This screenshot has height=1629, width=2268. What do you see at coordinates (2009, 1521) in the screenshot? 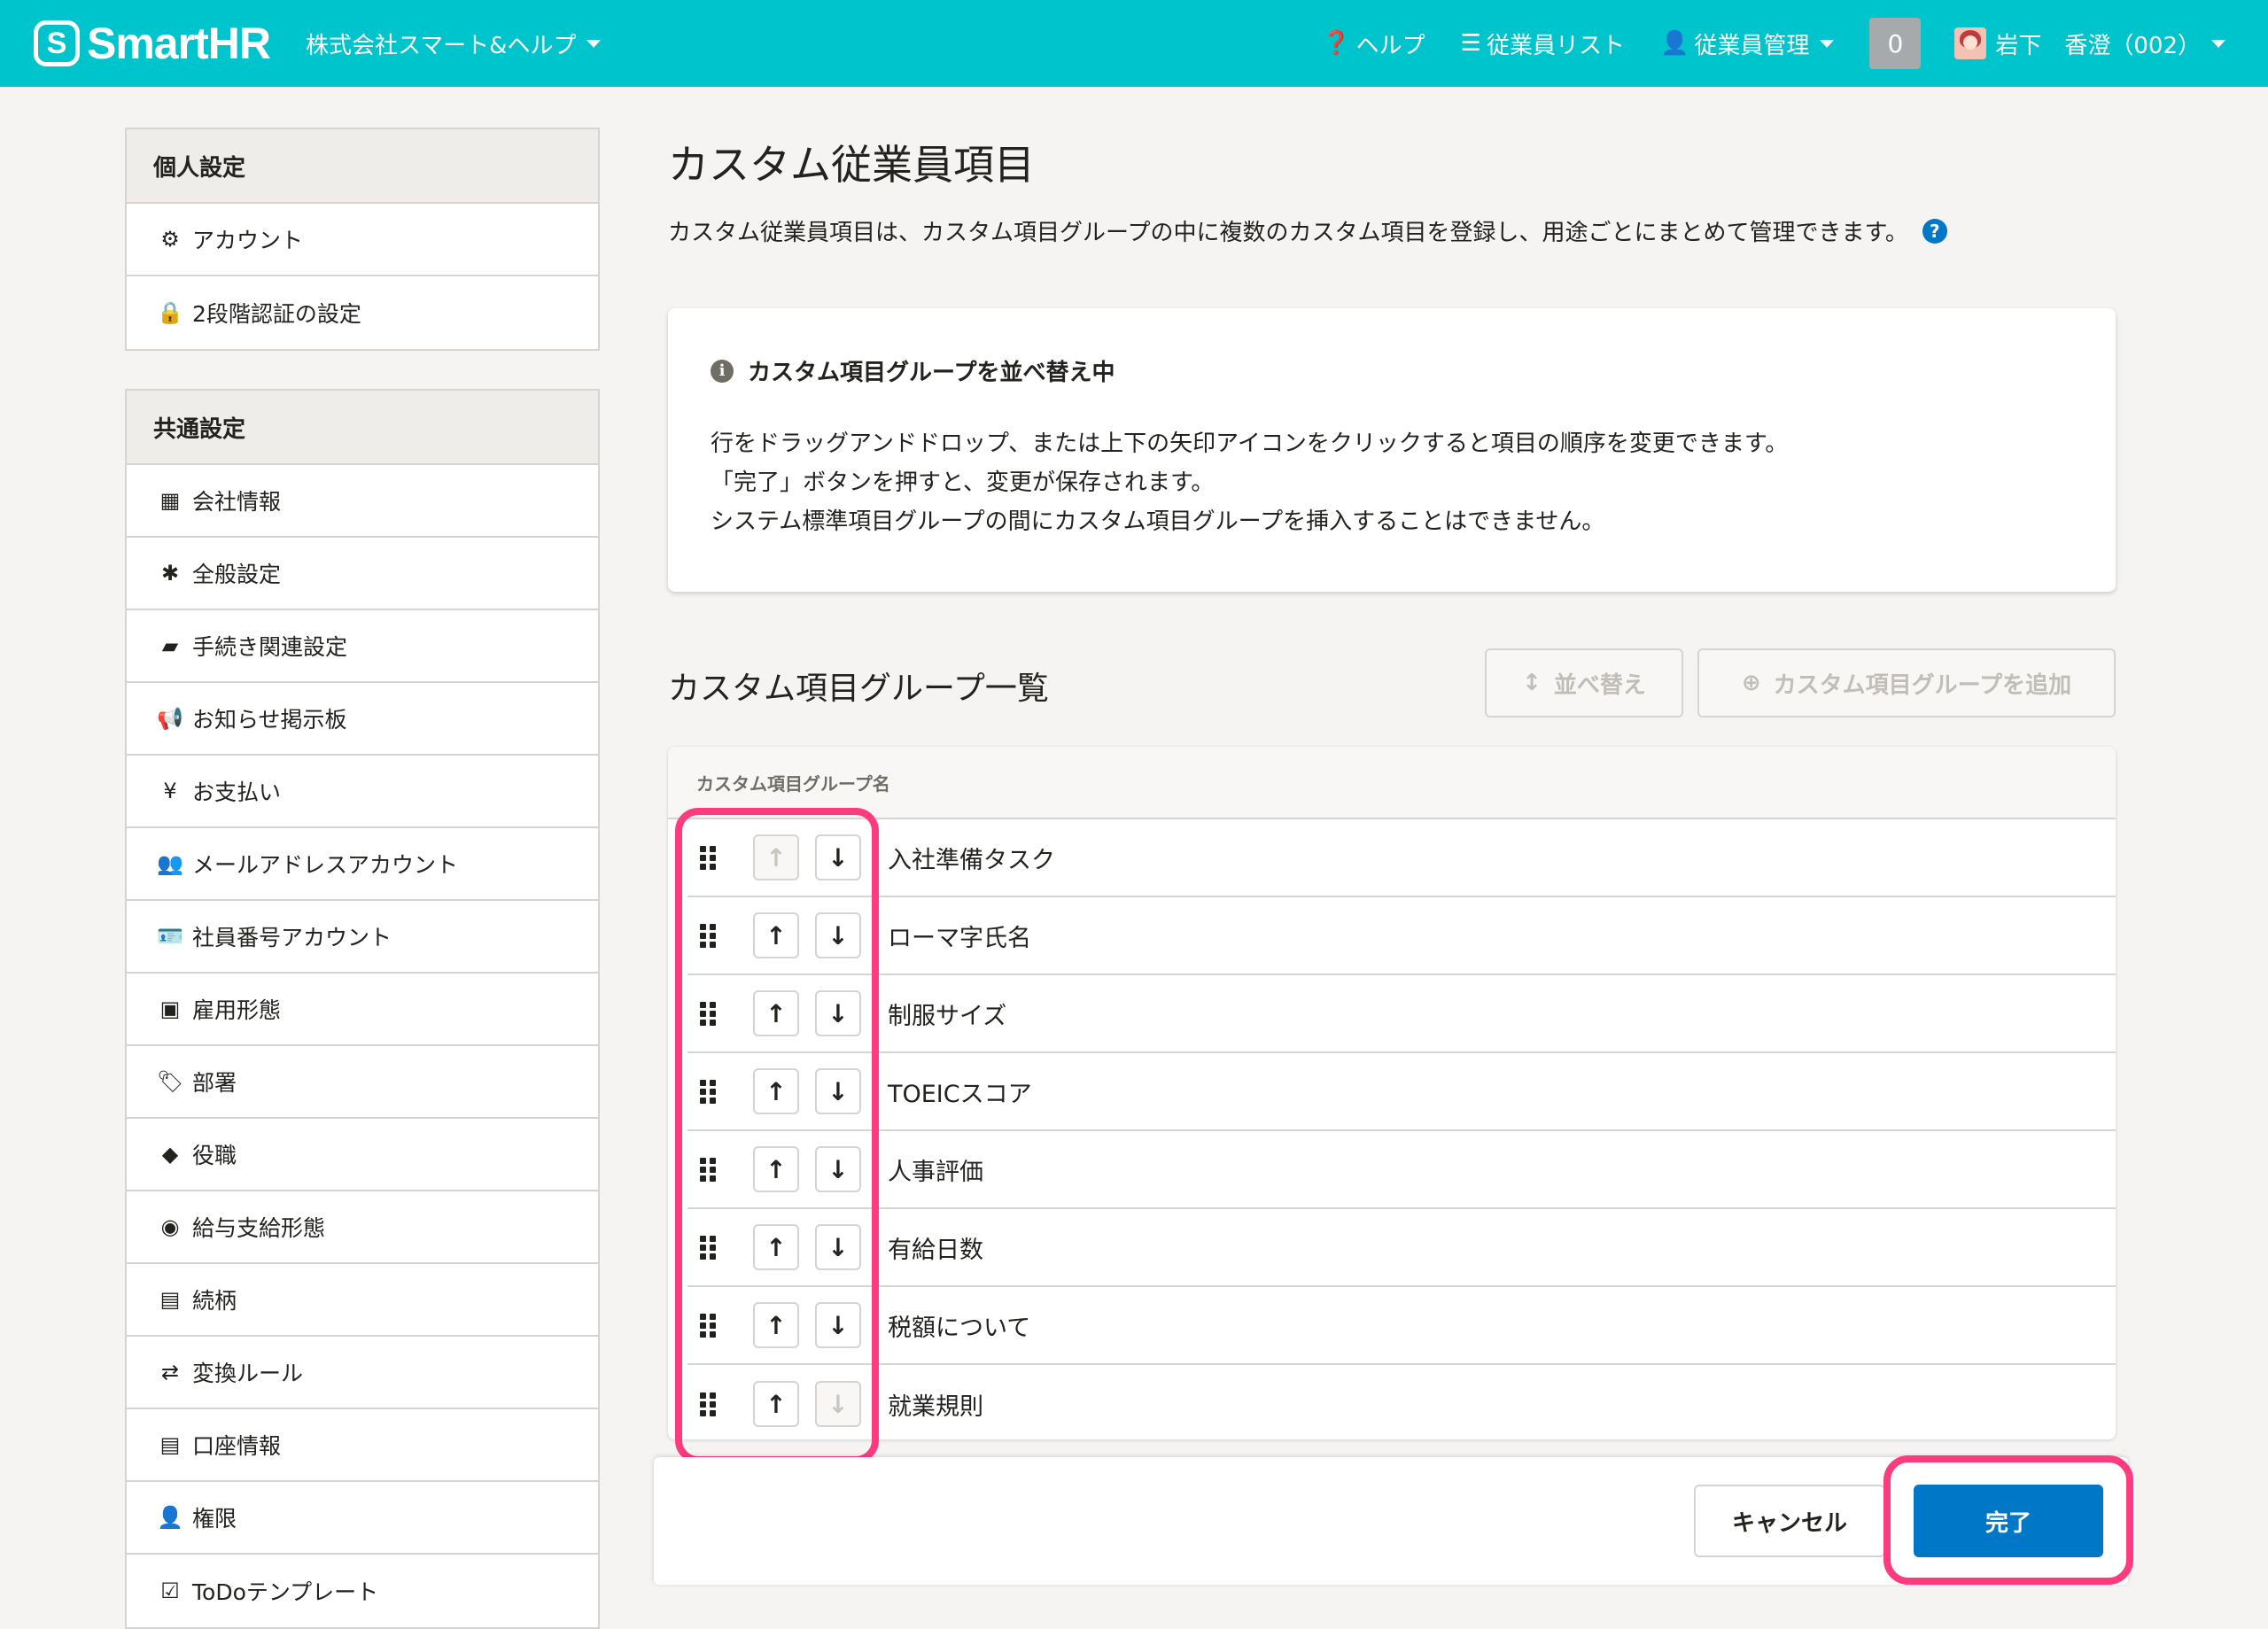
I see `done-button: 完了` at bounding box center [2009, 1521].